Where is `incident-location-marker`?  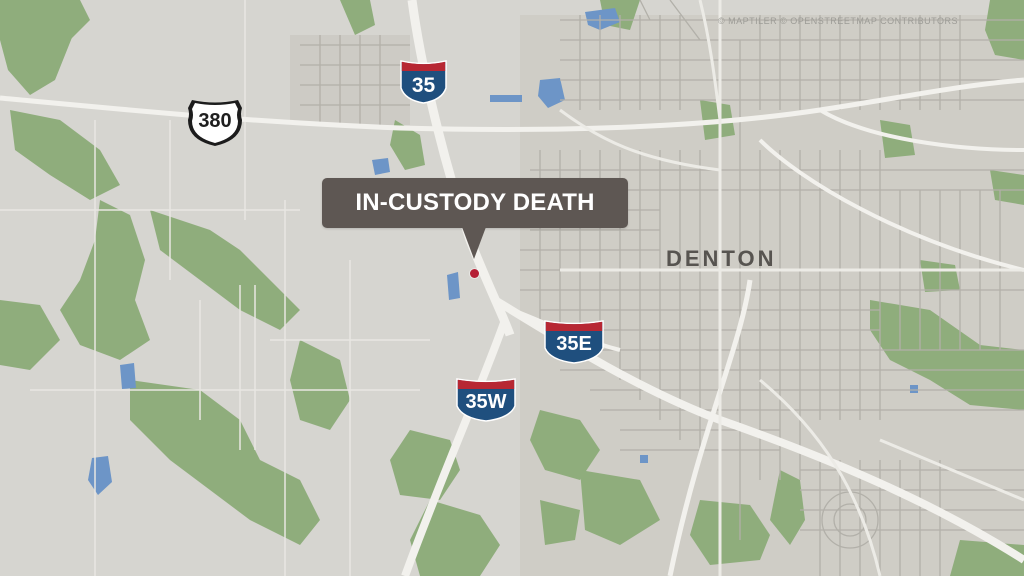 incident-location-marker is located at coordinates (474, 273).